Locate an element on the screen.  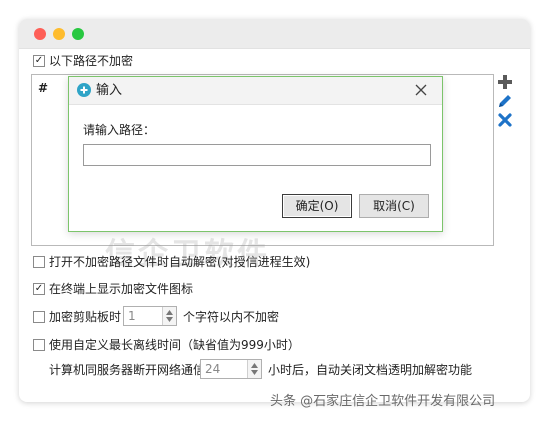
offline-hours-value: 24 is located at coordinates (213, 369).